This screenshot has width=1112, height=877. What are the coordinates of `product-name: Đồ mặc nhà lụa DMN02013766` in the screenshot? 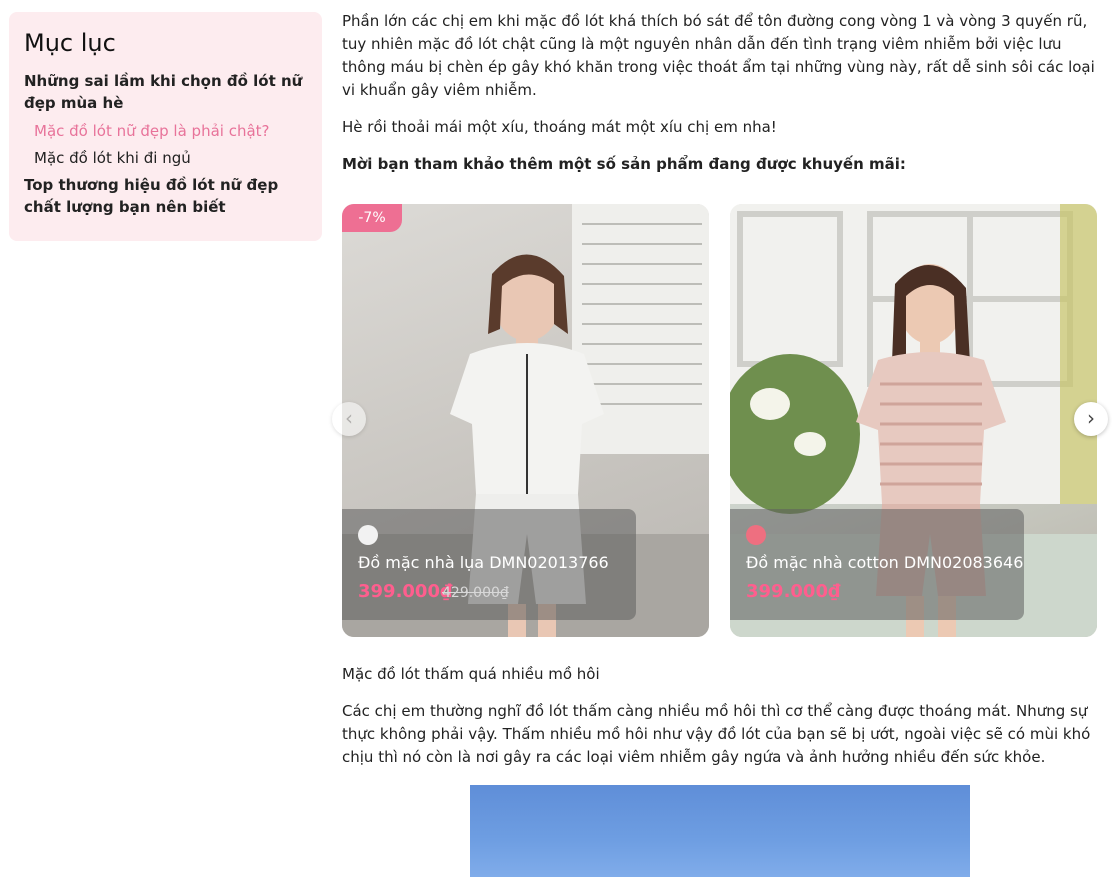 It's located at (483, 563).